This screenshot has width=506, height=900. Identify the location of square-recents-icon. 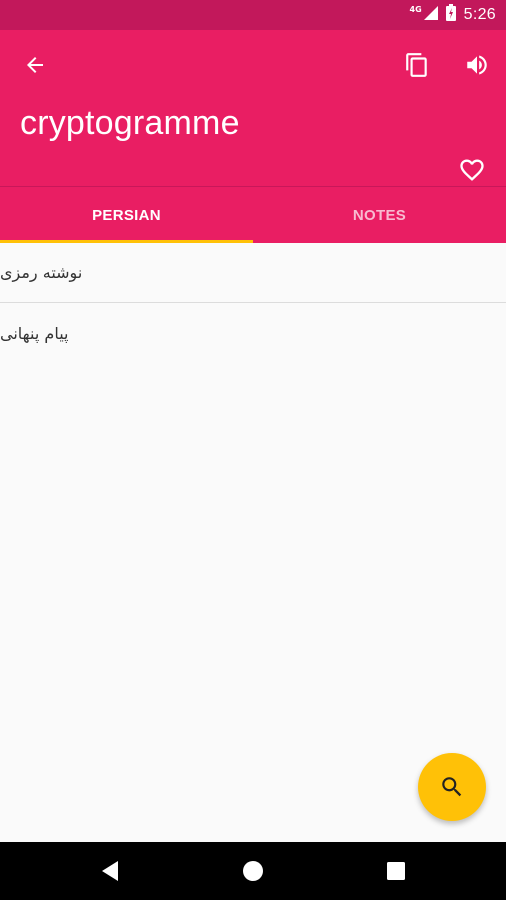
(396, 871).